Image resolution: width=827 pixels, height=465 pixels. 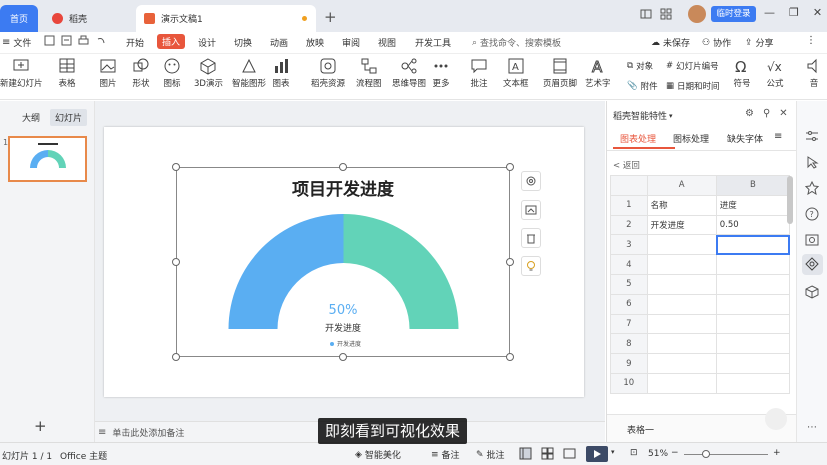 What do you see at coordinates (613, 452) in the screenshot?
I see `play-dropdown-icon: ▾` at bounding box center [613, 452].